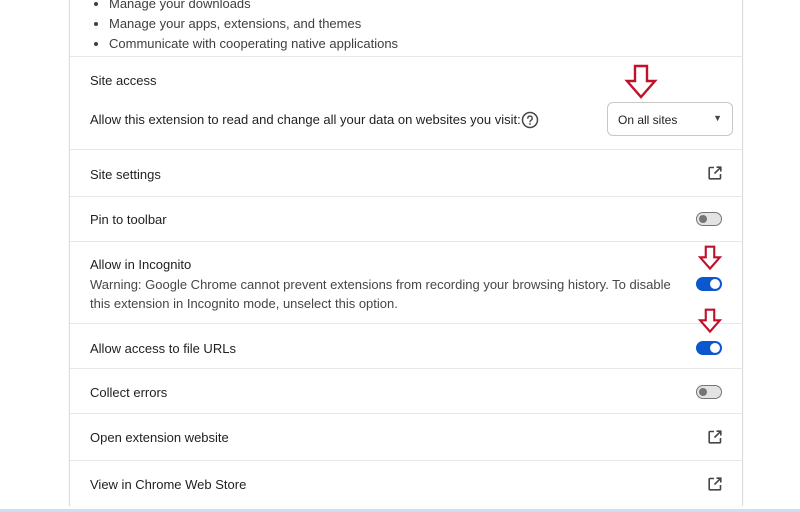 The width and height of the screenshot is (800, 512). What do you see at coordinates (159, 437) in the screenshot?
I see `open-website-label: Open extension website` at bounding box center [159, 437].